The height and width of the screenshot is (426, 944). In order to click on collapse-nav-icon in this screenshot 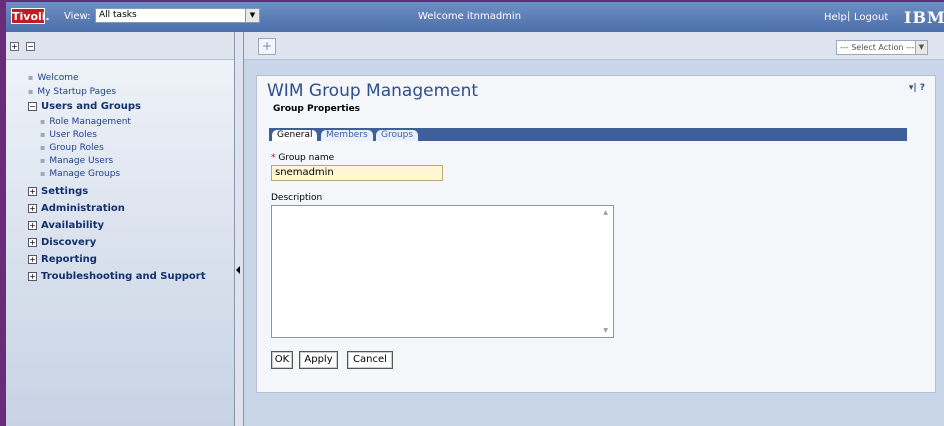, I will do `click(238, 270)`.